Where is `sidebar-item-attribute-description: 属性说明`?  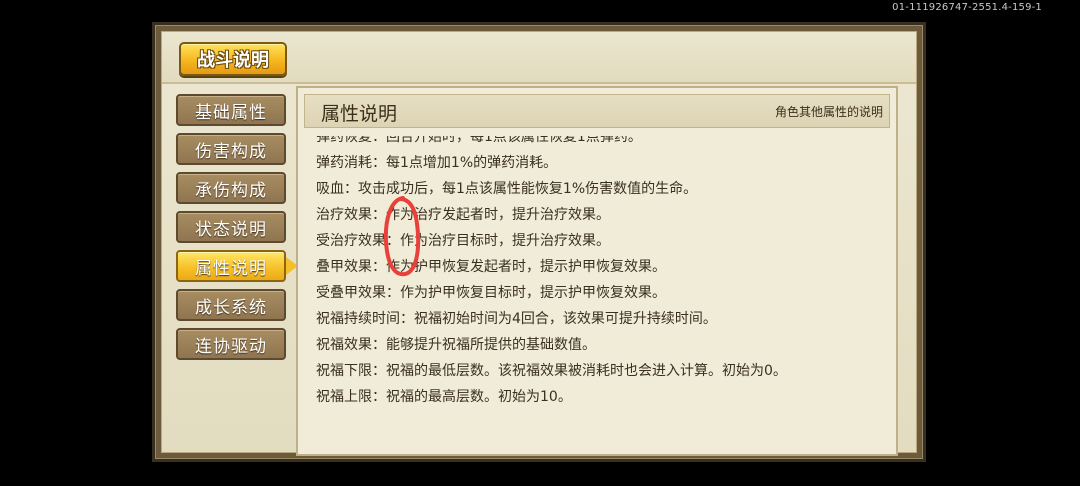 sidebar-item-attribute-description: 属性说明 is located at coordinates (237, 266).